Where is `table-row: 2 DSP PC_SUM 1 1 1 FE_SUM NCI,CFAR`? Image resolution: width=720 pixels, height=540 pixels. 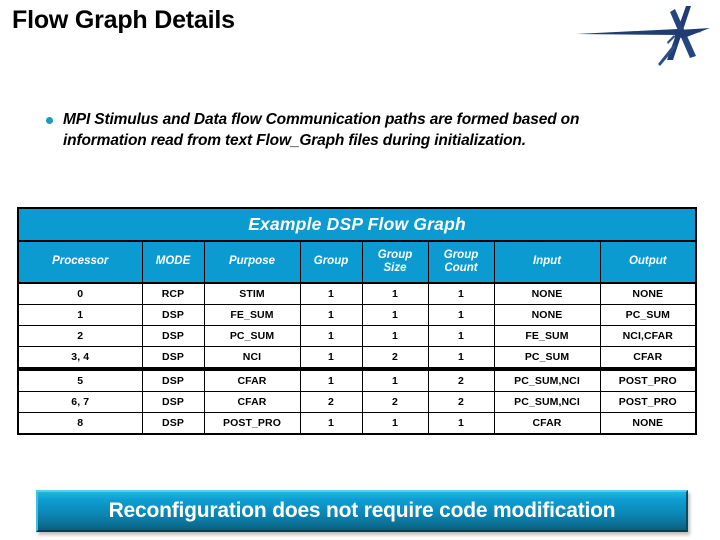
table-row: 2 DSP PC_SUM 1 1 1 FE_SUM NCI,CFAR is located at coordinates (357, 336).